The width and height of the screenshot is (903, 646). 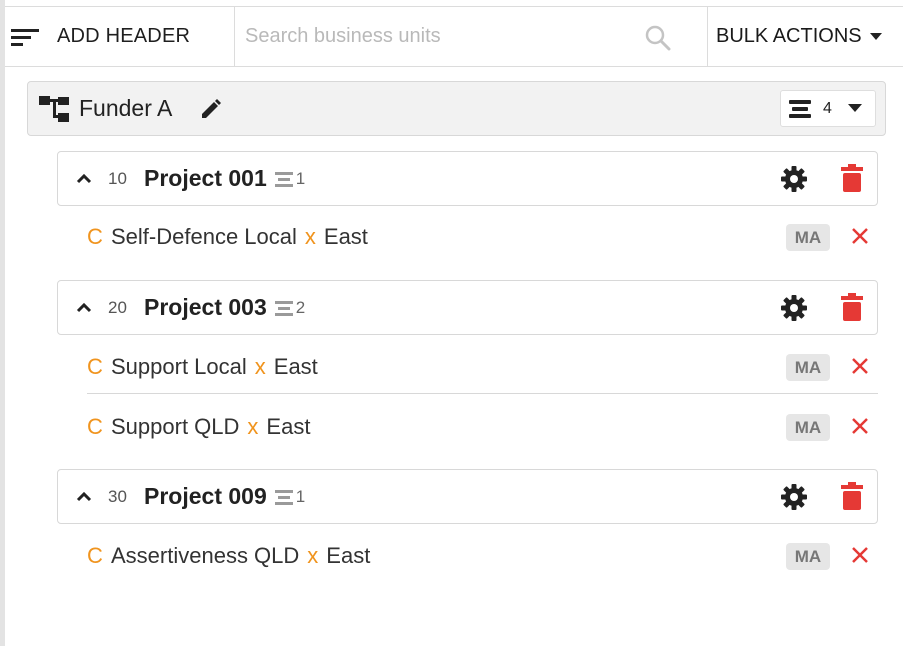 What do you see at coordinates (117, 496) in the screenshot?
I see `project-order: 30` at bounding box center [117, 496].